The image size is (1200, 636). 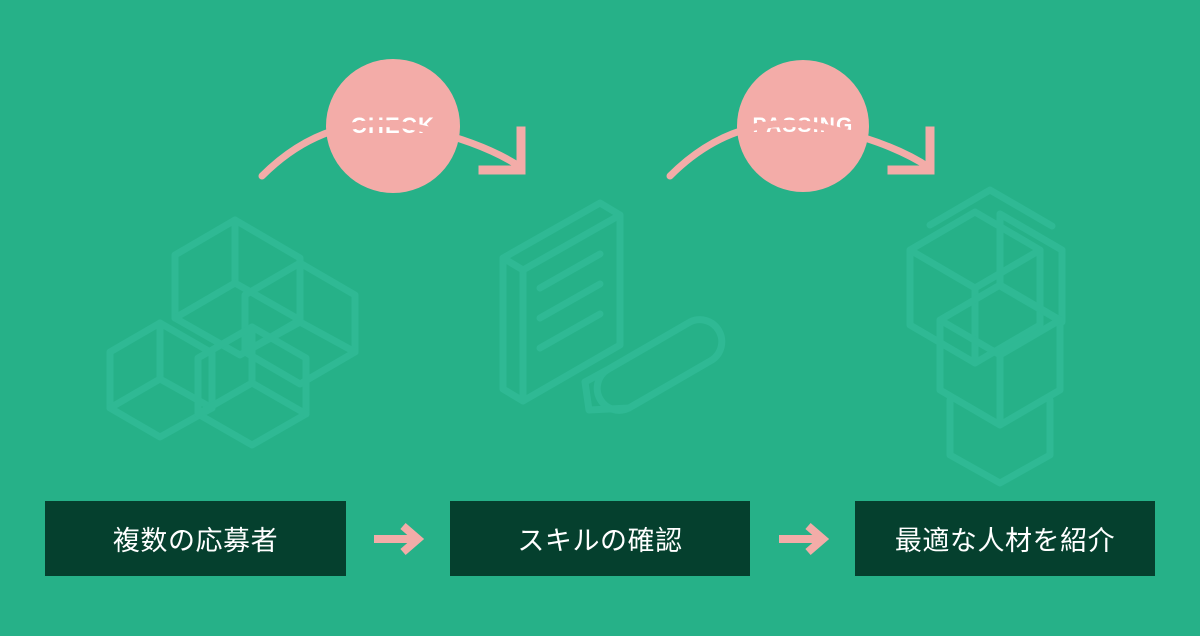 What do you see at coordinates (195, 541) in the screenshot?
I see `step-box-applicants-label: 複数の応募者` at bounding box center [195, 541].